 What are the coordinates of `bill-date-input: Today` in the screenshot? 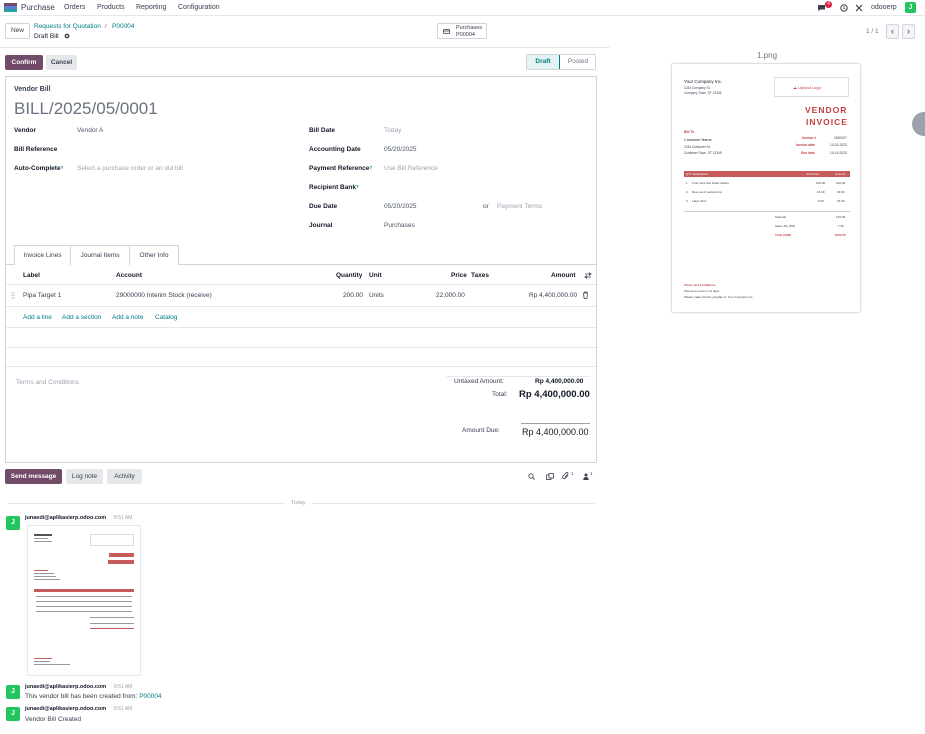 It's located at (392, 130).